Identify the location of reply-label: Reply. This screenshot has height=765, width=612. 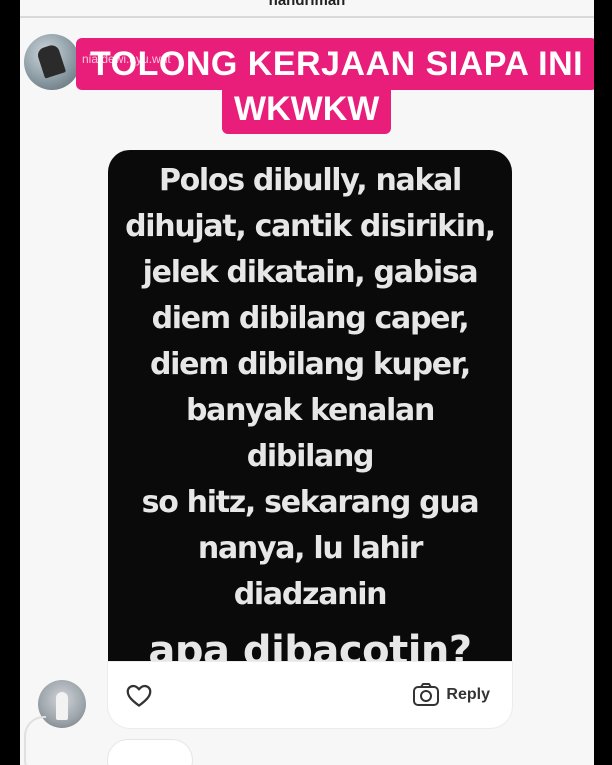
(468, 694).